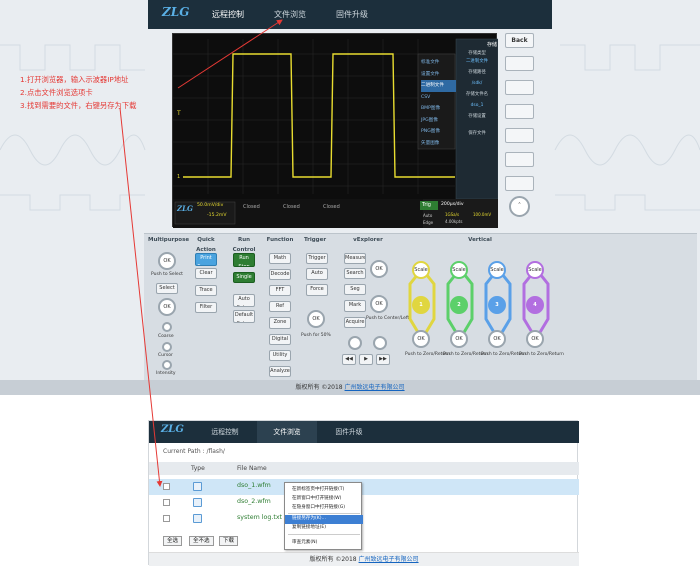  Describe the element at coordinates (228, 14) in the screenshot. I see `tab-remote-control: 远程控制` at that location.